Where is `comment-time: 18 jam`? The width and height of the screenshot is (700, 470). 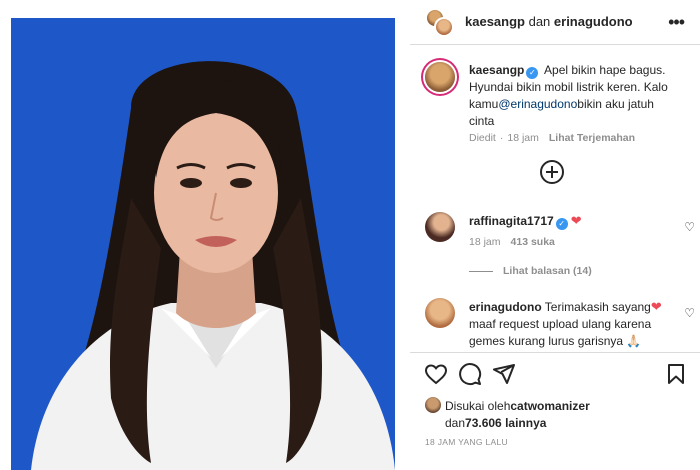
comment-time: 18 jam is located at coordinates (485, 242).